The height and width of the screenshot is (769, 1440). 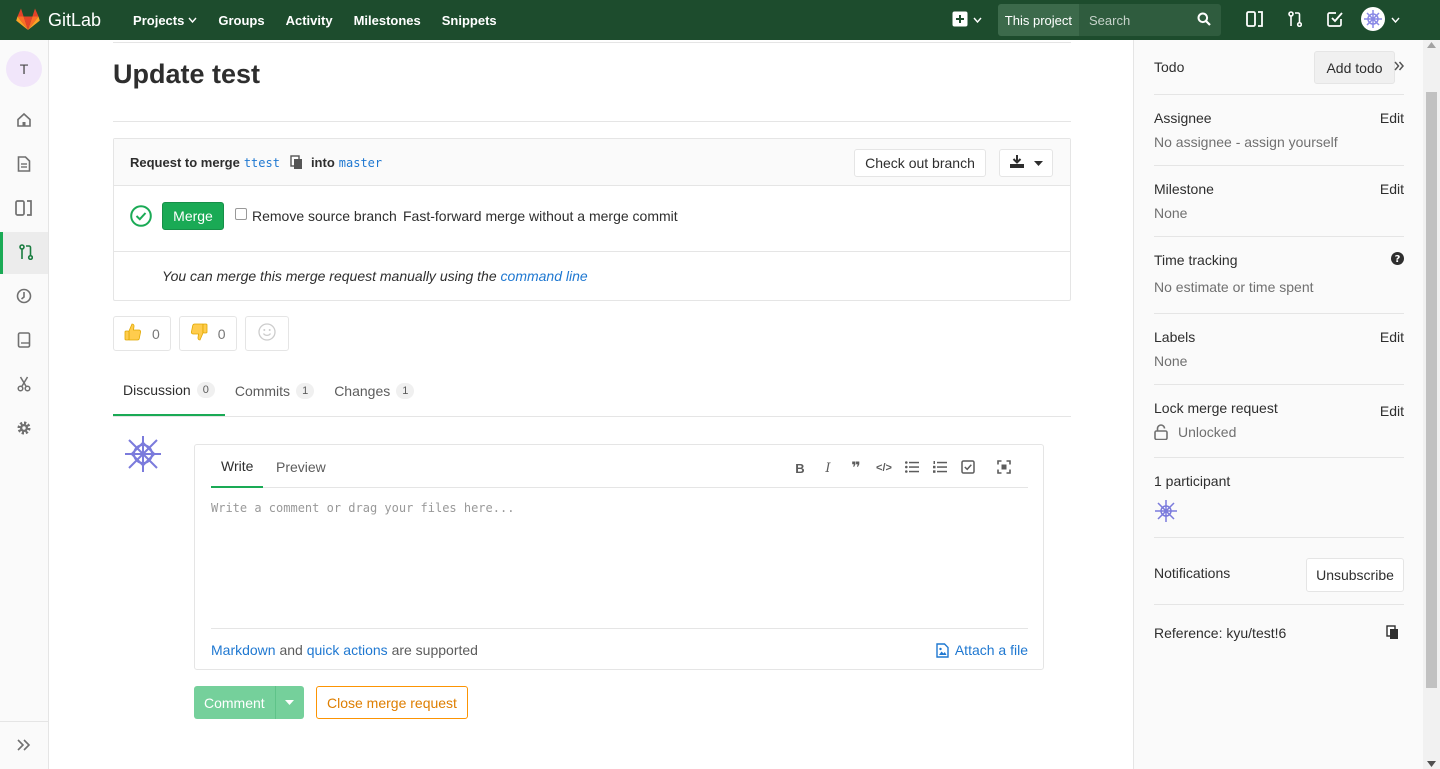 What do you see at coordinates (360, 163) in the screenshot?
I see `target-branch-link: master` at bounding box center [360, 163].